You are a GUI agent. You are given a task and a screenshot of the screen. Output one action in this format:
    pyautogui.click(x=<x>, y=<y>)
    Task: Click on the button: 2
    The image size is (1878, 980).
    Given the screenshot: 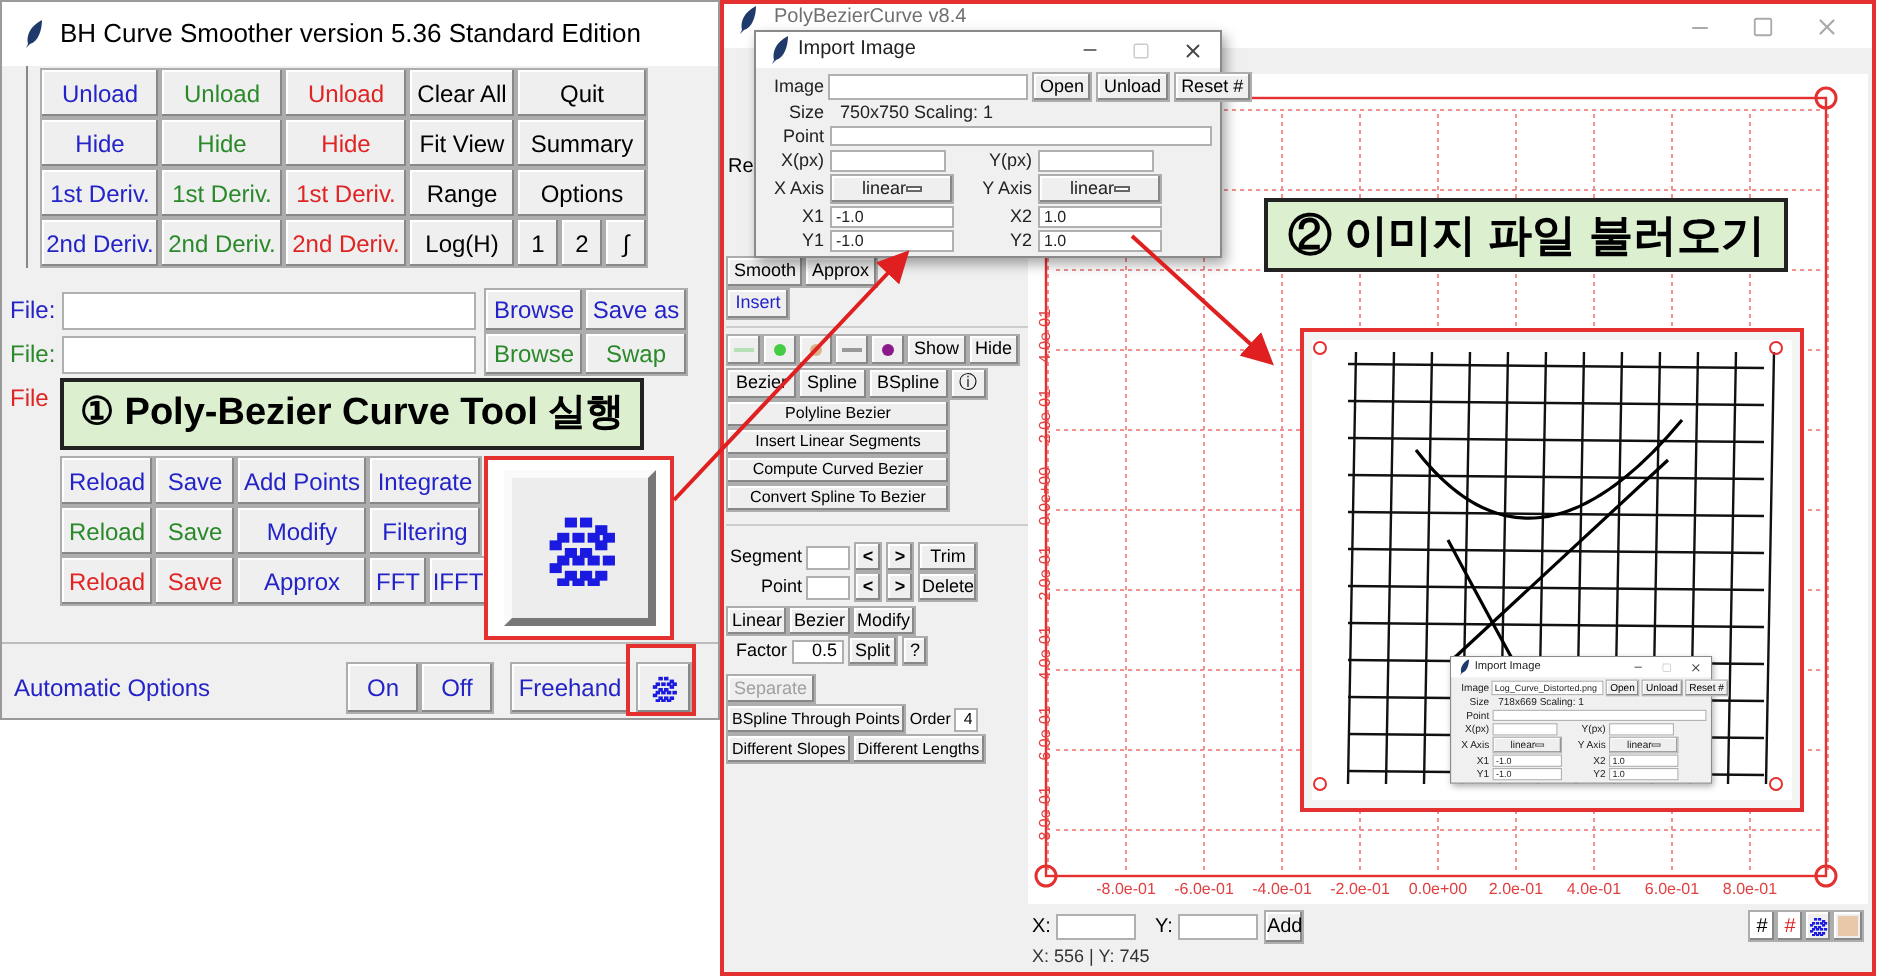 What is the action you would take?
    pyautogui.click(x=582, y=243)
    